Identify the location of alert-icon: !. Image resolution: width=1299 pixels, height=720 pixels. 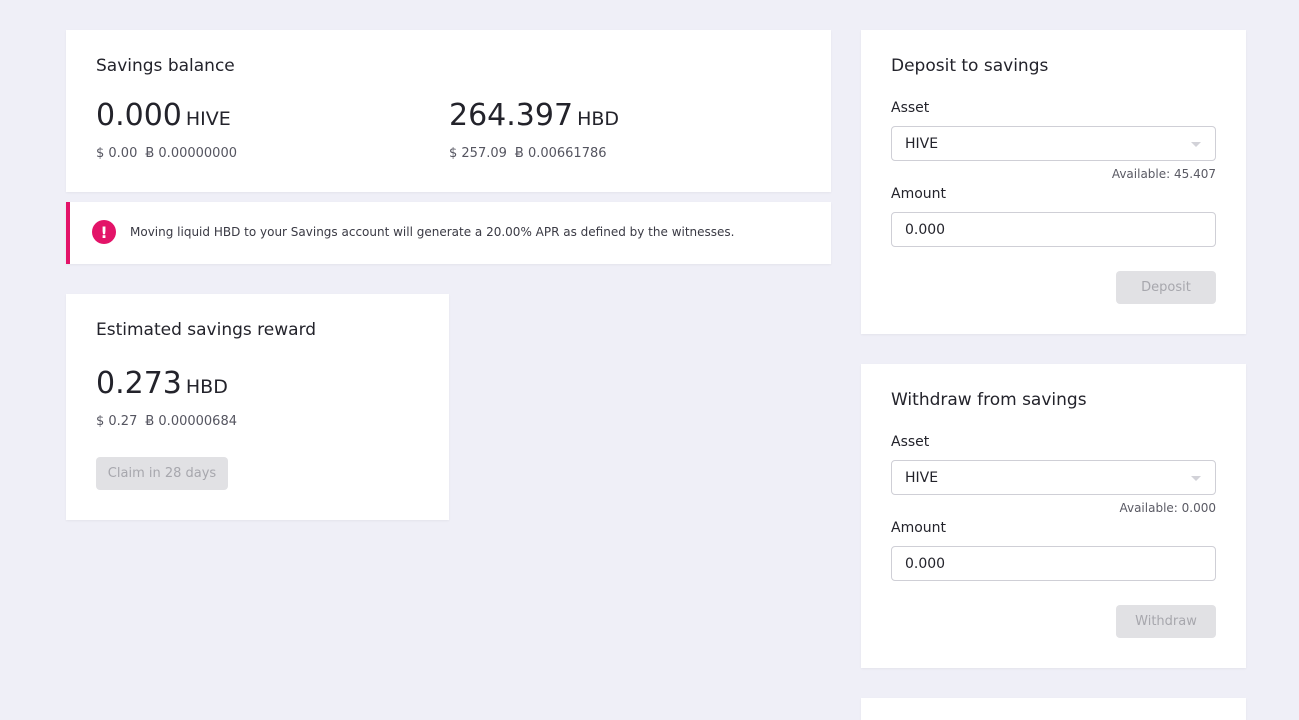
(104, 232).